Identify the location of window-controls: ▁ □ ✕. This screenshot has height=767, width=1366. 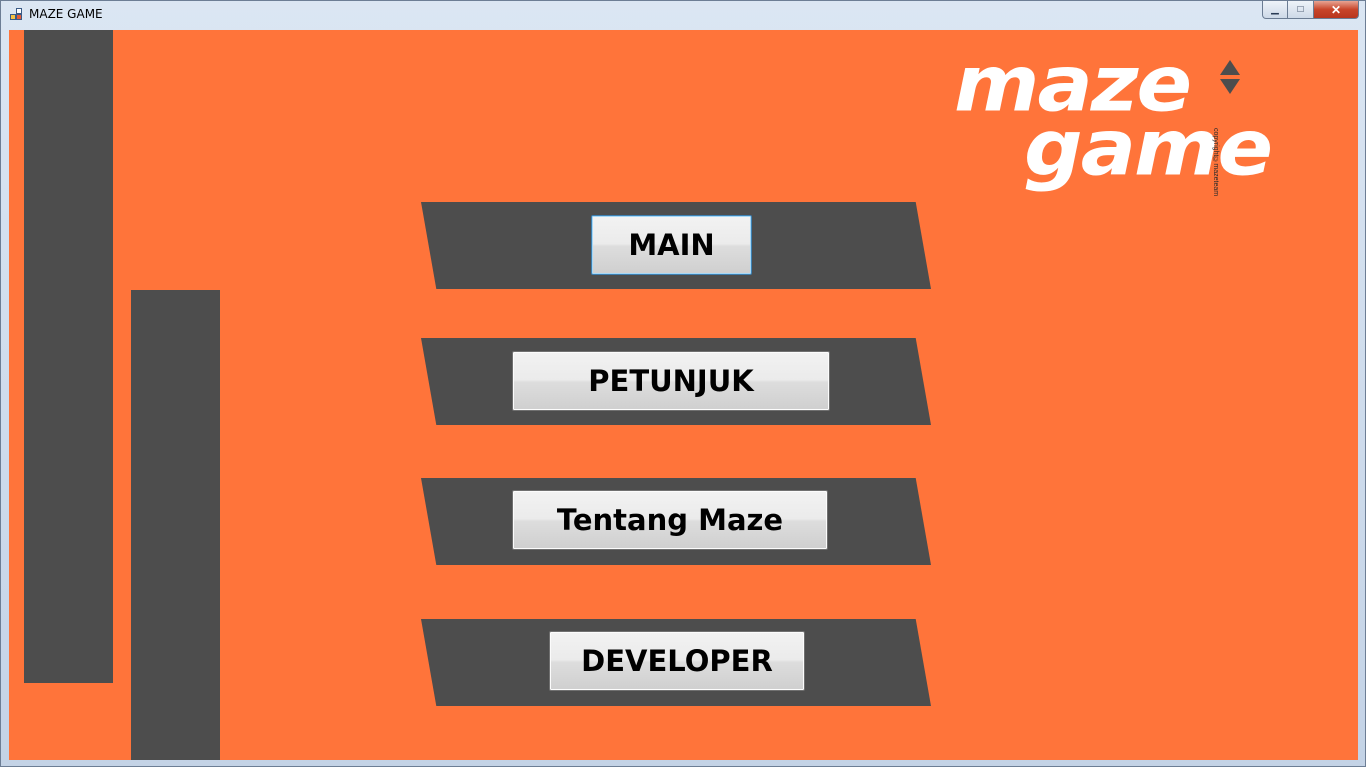
(1310, 11).